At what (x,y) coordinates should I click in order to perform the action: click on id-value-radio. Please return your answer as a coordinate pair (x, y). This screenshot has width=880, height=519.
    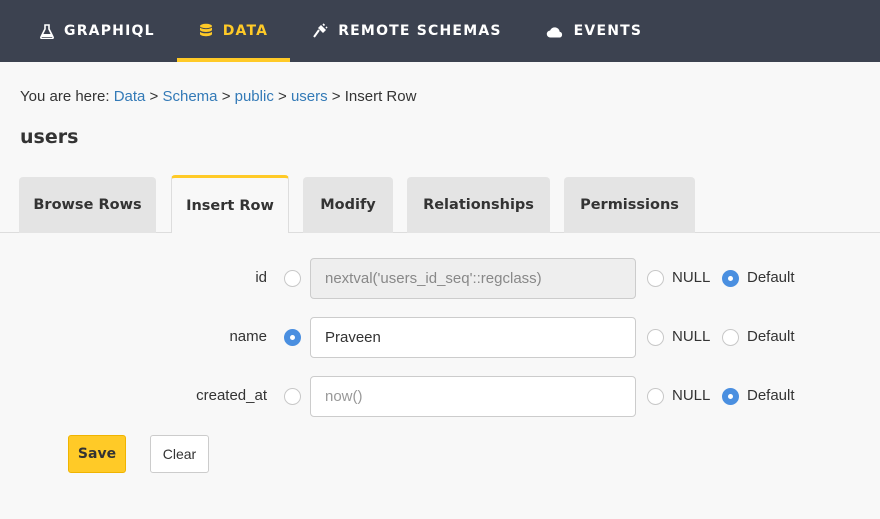
    Looking at the image, I should click on (292, 278).